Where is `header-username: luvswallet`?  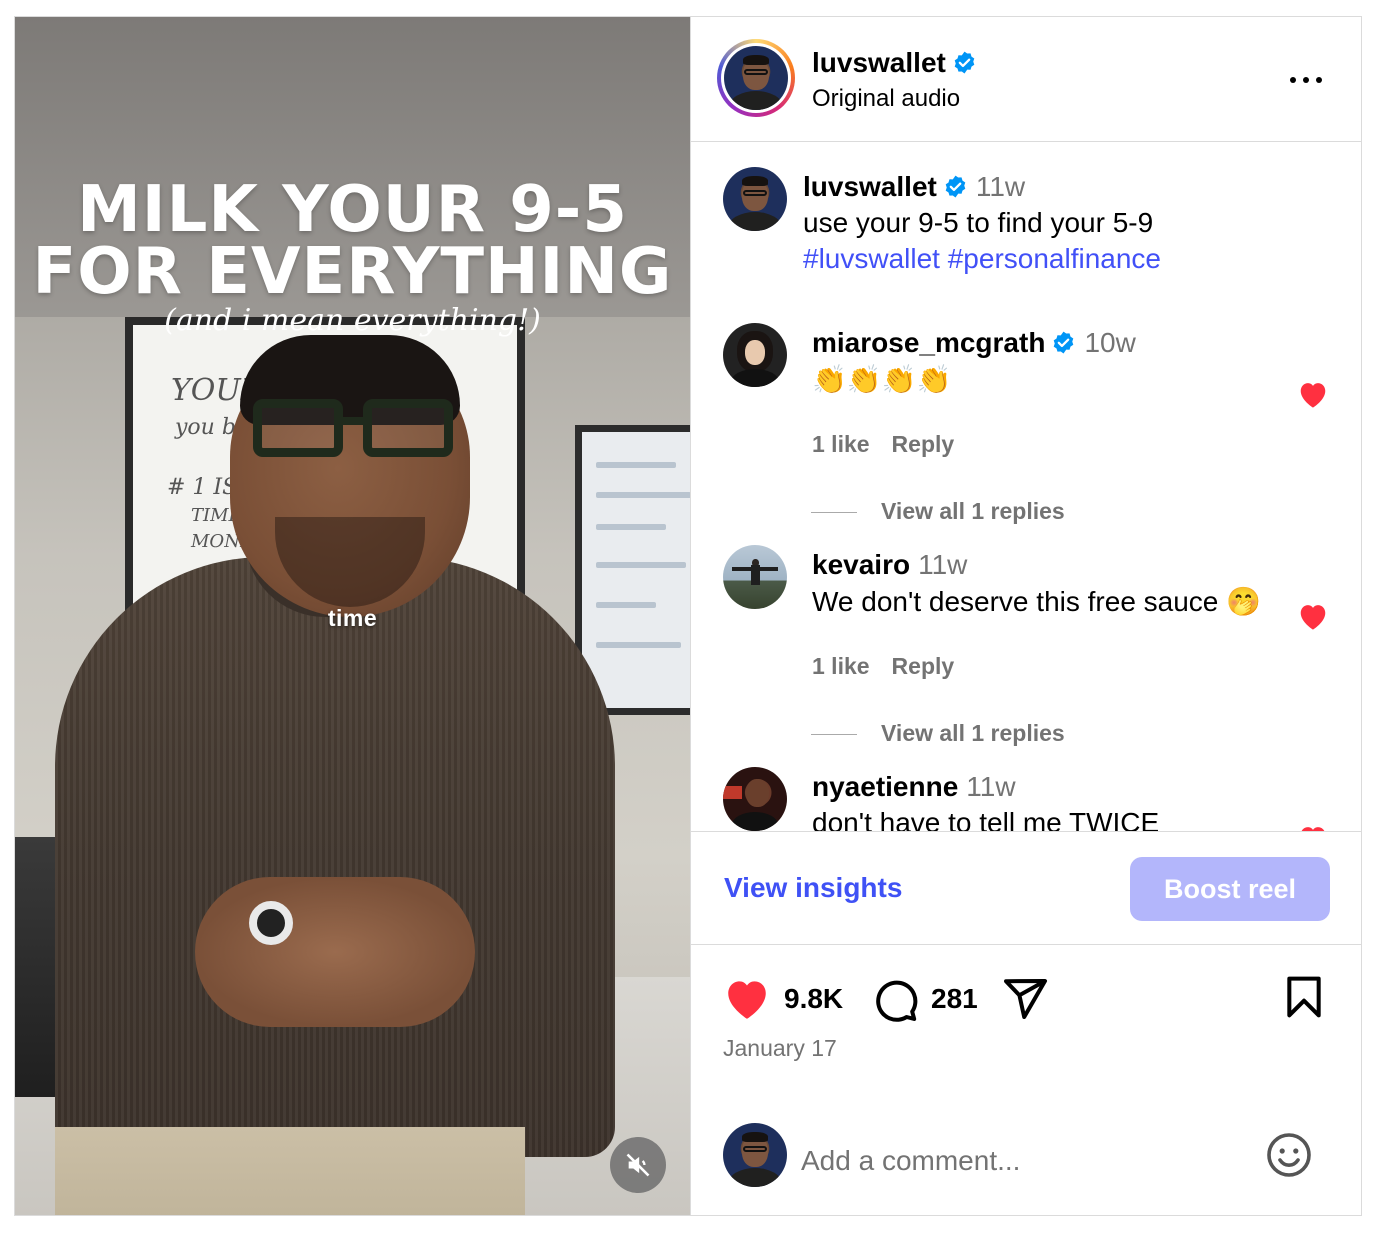
header-username: luvswallet is located at coordinates (879, 62).